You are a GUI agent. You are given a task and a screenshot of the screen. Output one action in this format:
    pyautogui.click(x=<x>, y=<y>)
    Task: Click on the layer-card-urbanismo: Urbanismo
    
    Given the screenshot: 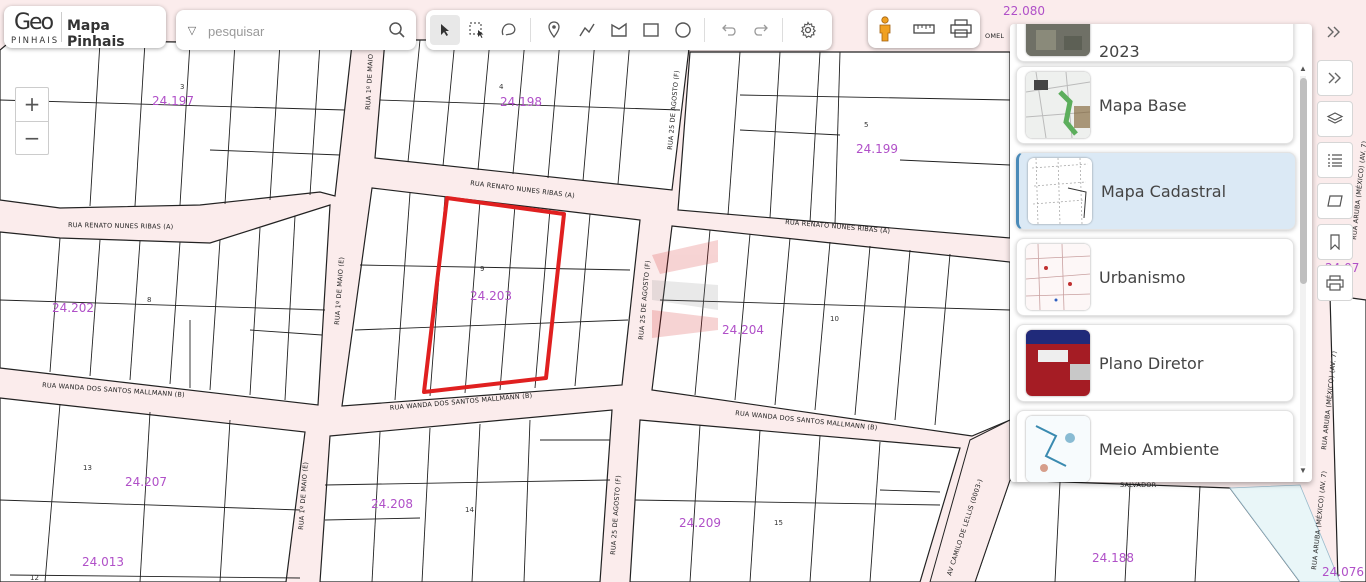 What is the action you would take?
    pyautogui.click(x=1155, y=277)
    